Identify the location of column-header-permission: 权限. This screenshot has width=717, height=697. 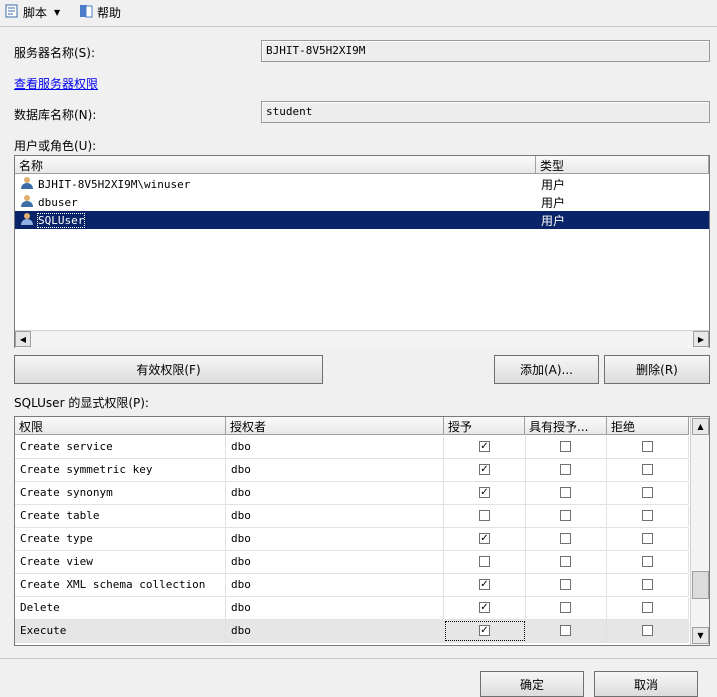
(120, 426).